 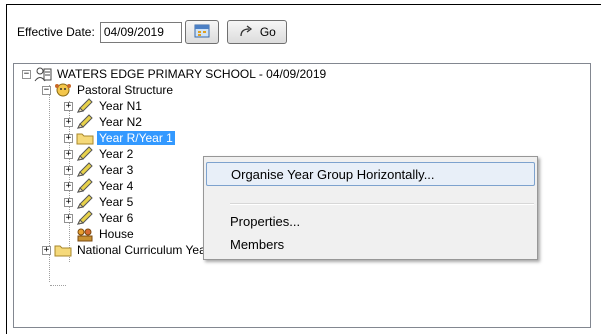 What do you see at coordinates (257, 244) in the screenshot?
I see `menu-item-members-label: Members` at bounding box center [257, 244].